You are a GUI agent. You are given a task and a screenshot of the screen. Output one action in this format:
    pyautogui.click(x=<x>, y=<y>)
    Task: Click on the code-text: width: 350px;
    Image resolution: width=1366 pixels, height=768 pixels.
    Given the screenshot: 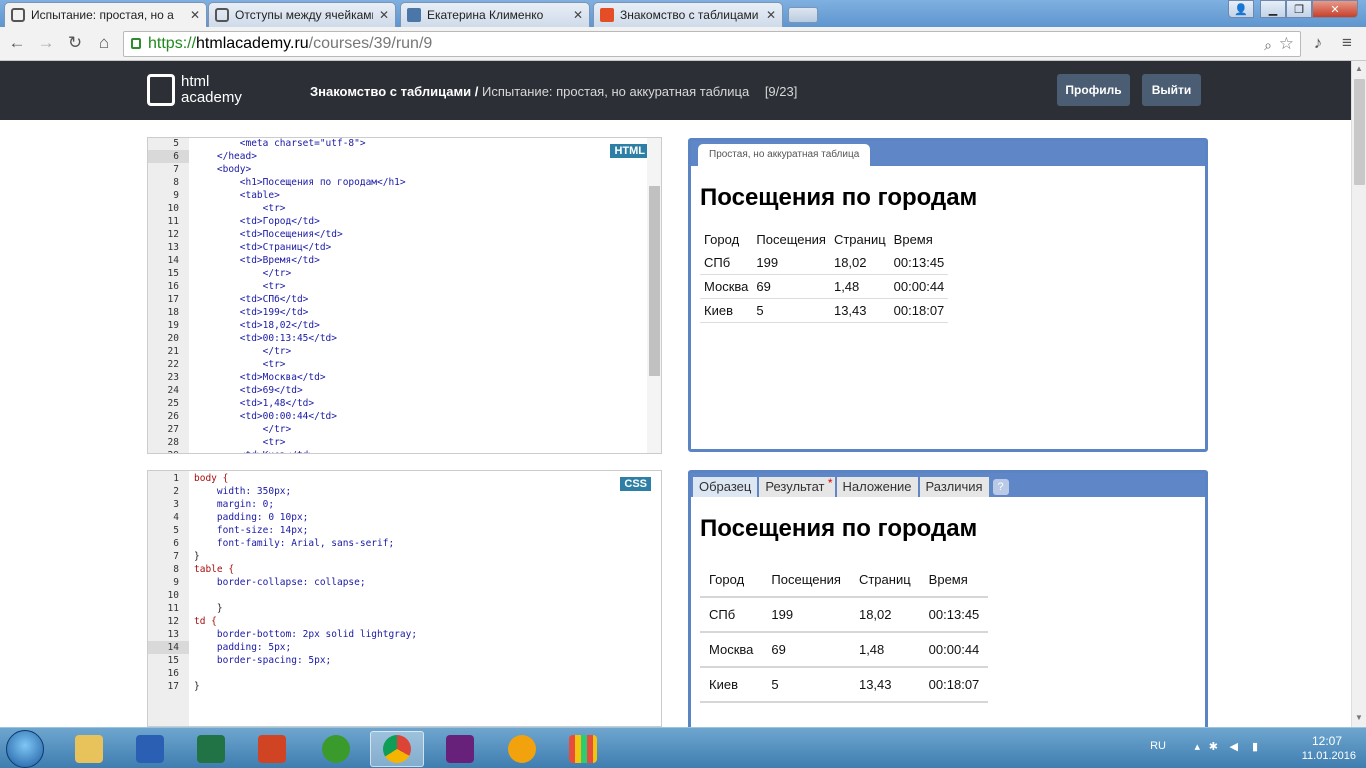 What is the action you would take?
    pyautogui.click(x=242, y=491)
    